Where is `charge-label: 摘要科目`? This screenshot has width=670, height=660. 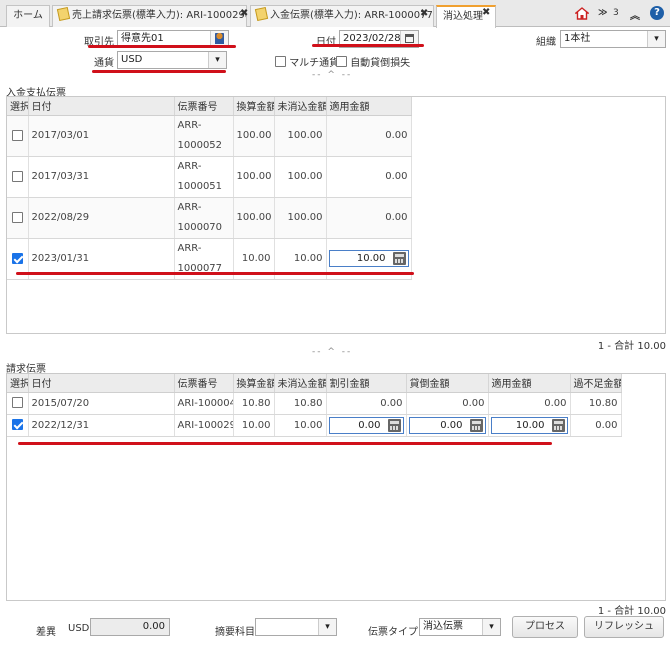 charge-label: 摘要科目 is located at coordinates (235, 632).